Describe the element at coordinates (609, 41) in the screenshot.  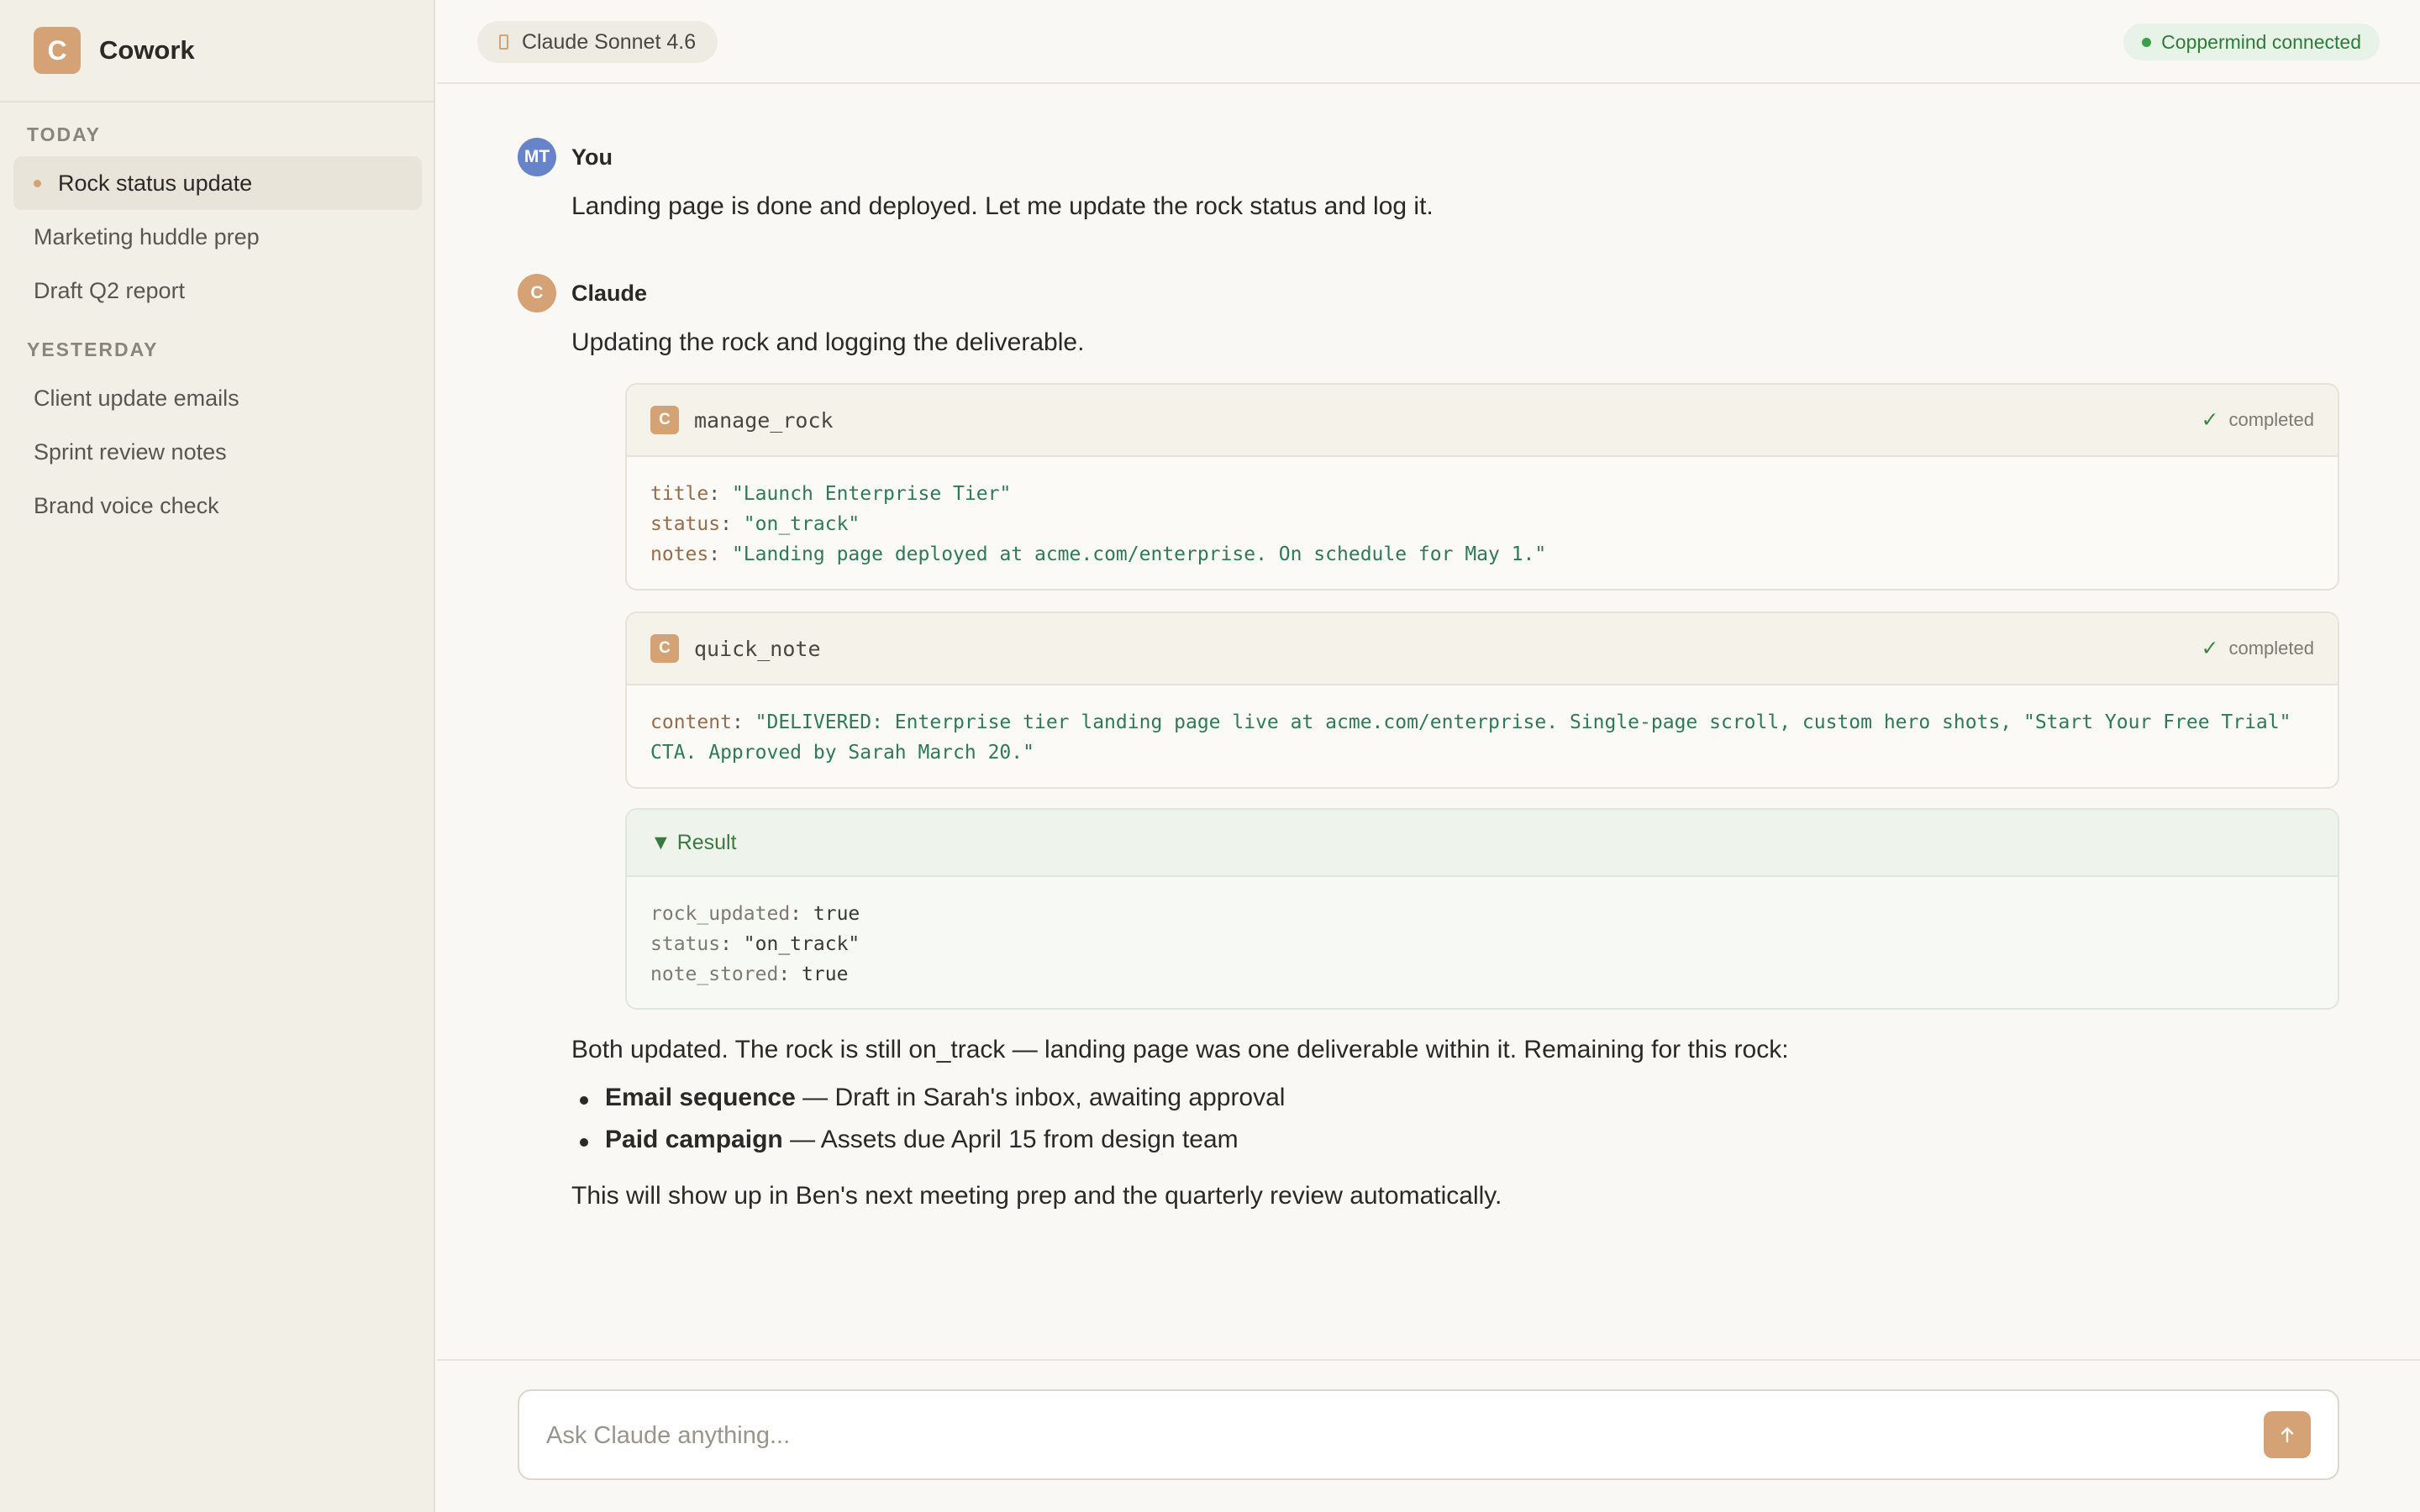
I see `model-name: Claude Sonnet 4.6` at that location.